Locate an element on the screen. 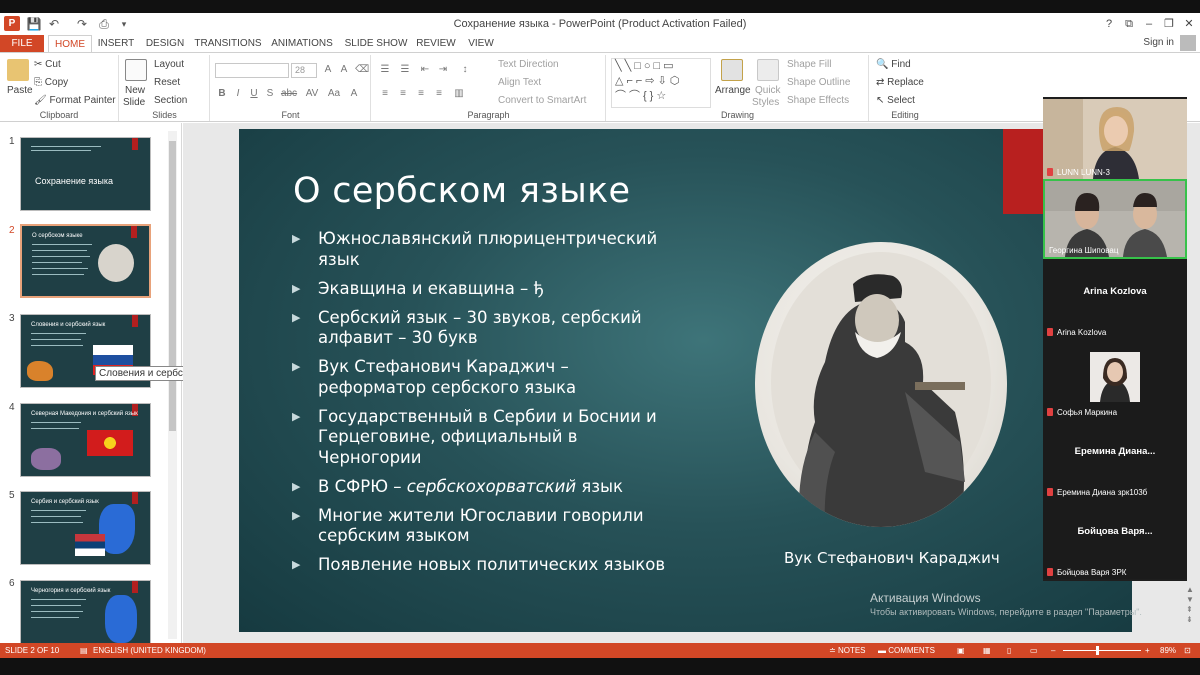  copy-button: ⎘ Copy is located at coordinates (51, 82).